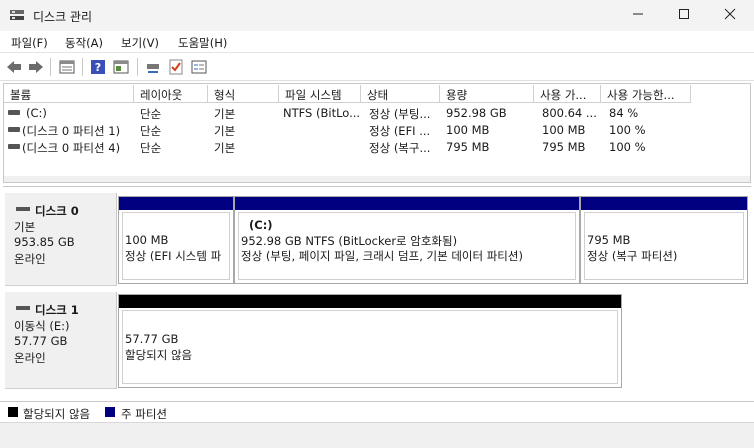 This screenshot has width=754, height=448. What do you see at coordinates (468, 147) in the screenshot?
I see `cell-capacity: 795 MB` at bounding box center [468, 147].